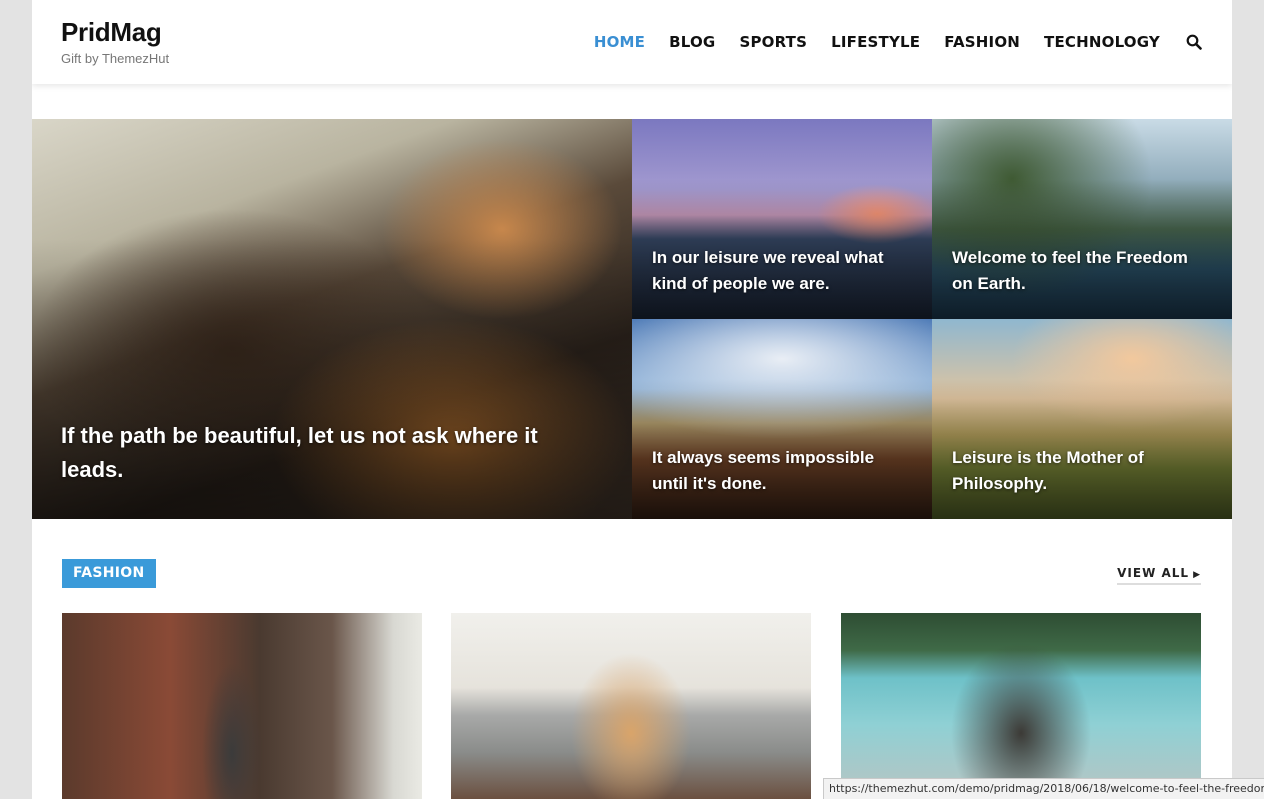 This screenshot has width=1264, height=799. I want to click on hero-post-title: Welcome to feel the Freedom on Earth., so click(1082, 271).